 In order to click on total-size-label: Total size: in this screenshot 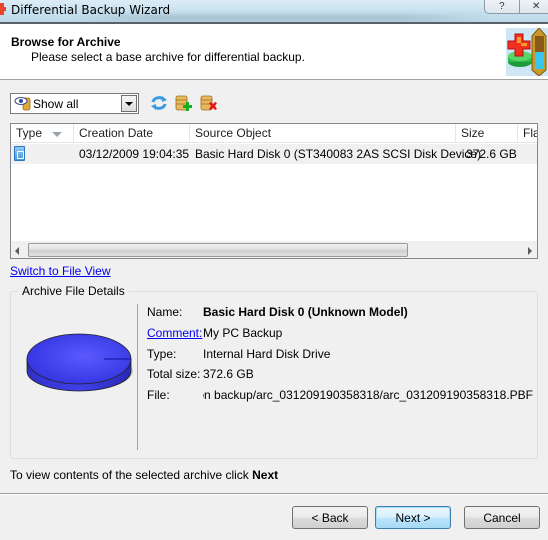, I will do `click(174, 374)`.